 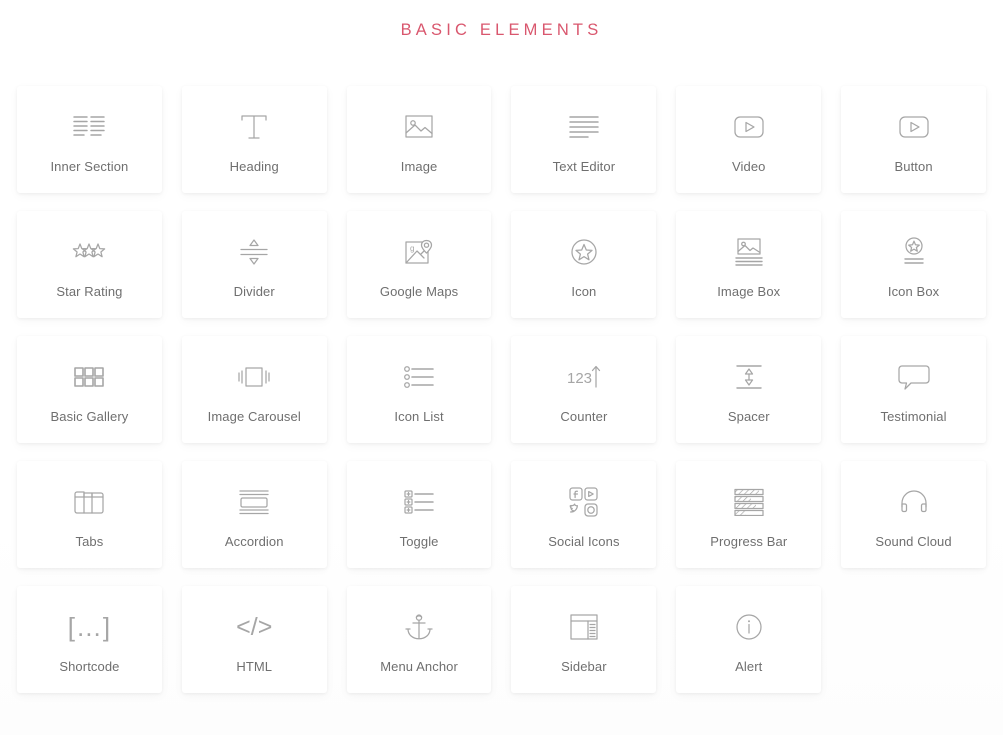 I want to click on element-card-progress-bar: Progress Bar, so click(x=749, y=514).